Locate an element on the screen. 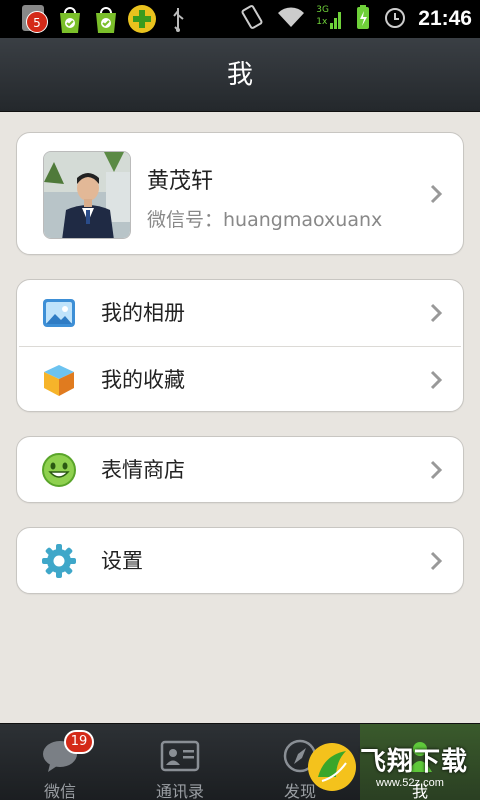 Image resolution: width=480 pixels, height=800 pixels. menu-item-sticker-store: 表情商店 is located at coordinates (240, 470).